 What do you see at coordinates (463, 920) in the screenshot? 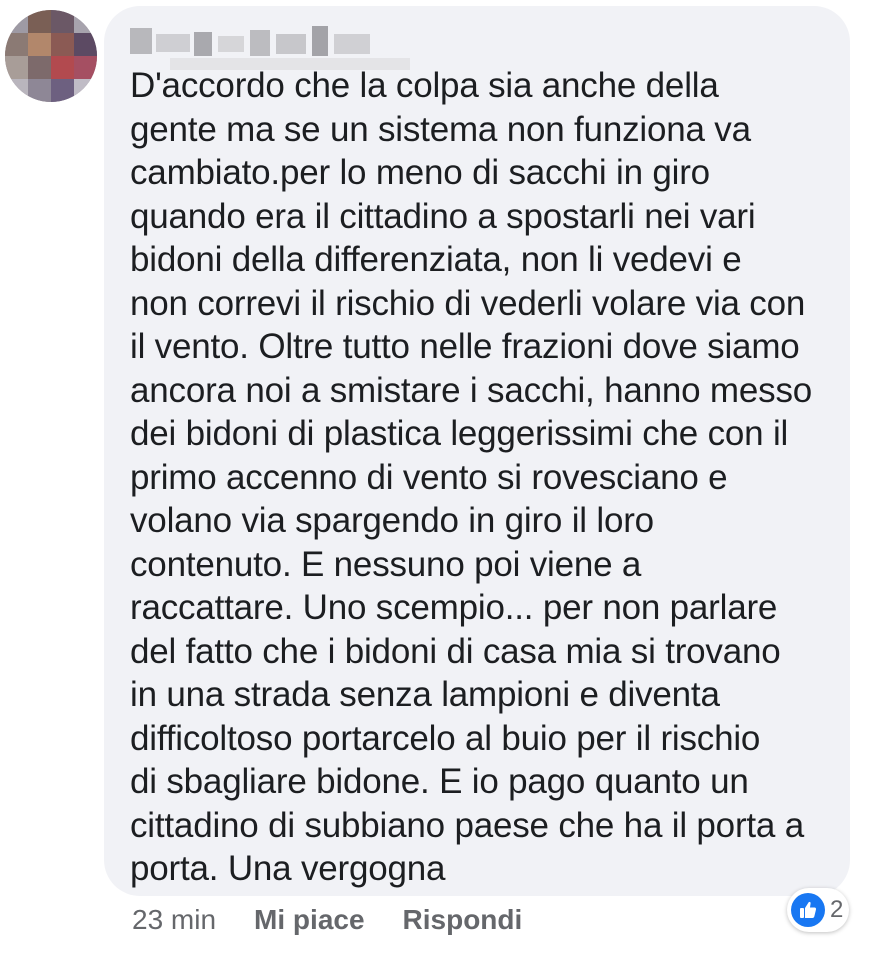
I see `reply-button: Rispondi` at bounding box center [463, 920].